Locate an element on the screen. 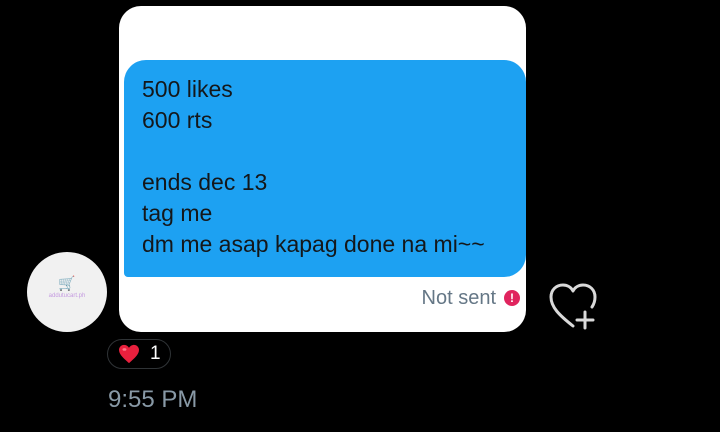 The width and height of the screenshot is (720, 432). message-line: tag me is located at coordinates (177, 213).